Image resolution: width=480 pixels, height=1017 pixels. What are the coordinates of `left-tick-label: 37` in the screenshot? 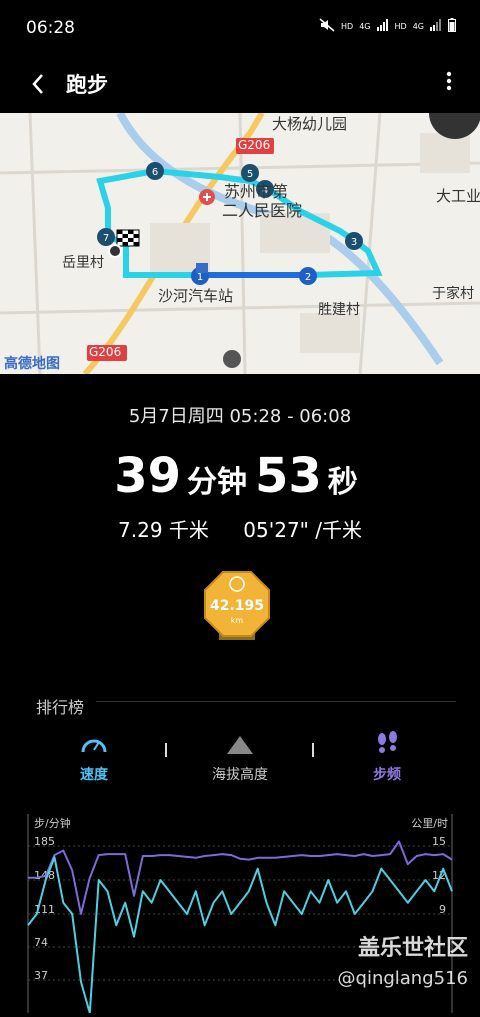 It's located at (41, 975).